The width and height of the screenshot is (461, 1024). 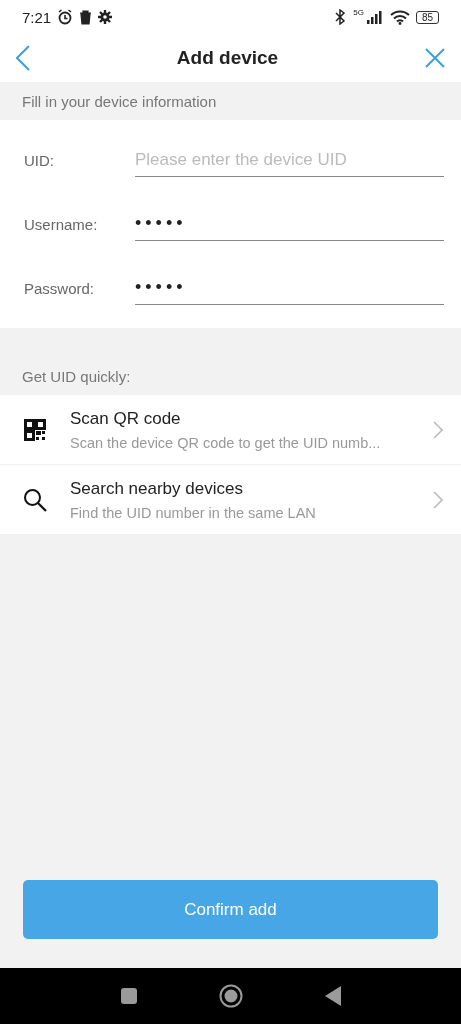 I want to click on gear-icon, so click(x=105, y=17).